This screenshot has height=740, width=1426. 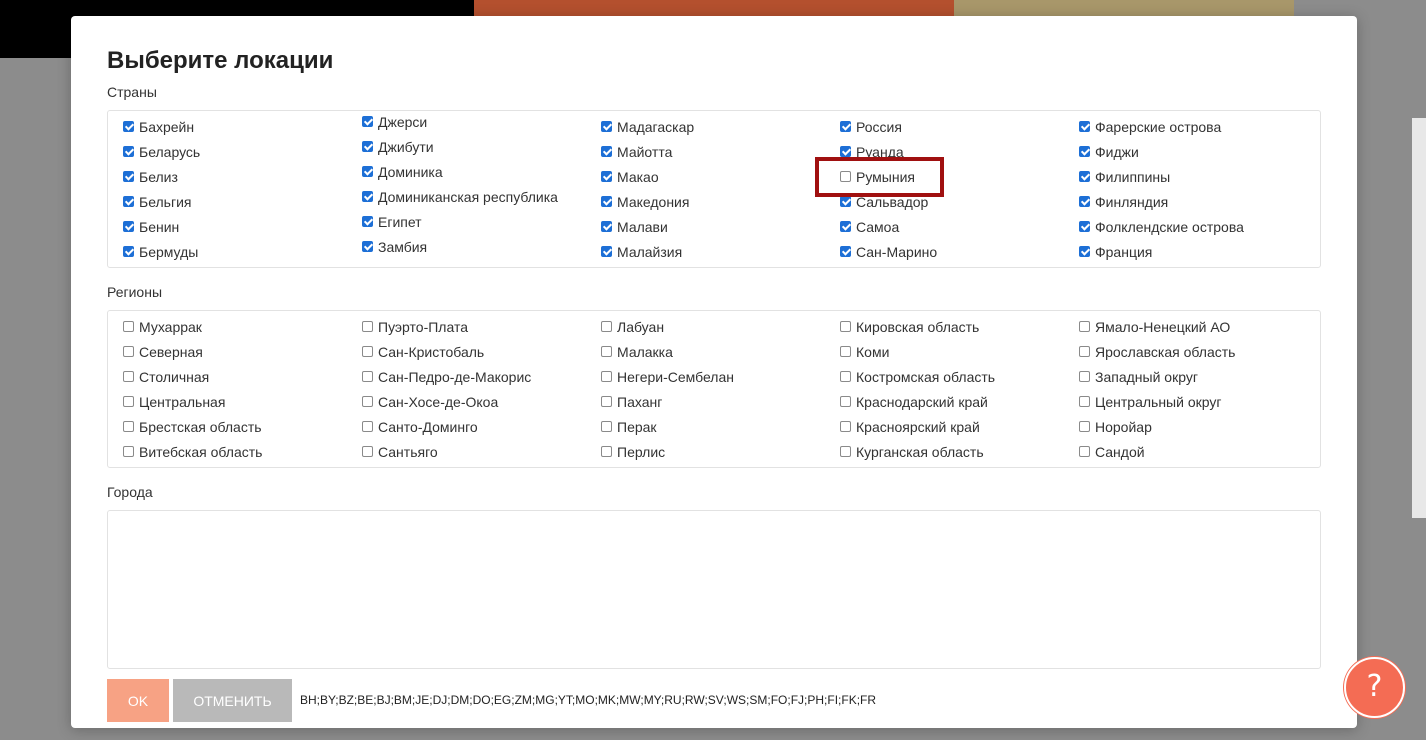 What do you see at coordinates (242, 201) in the screenshot?
I see `country-item: Бельгия` at bounding box center [242, 201].